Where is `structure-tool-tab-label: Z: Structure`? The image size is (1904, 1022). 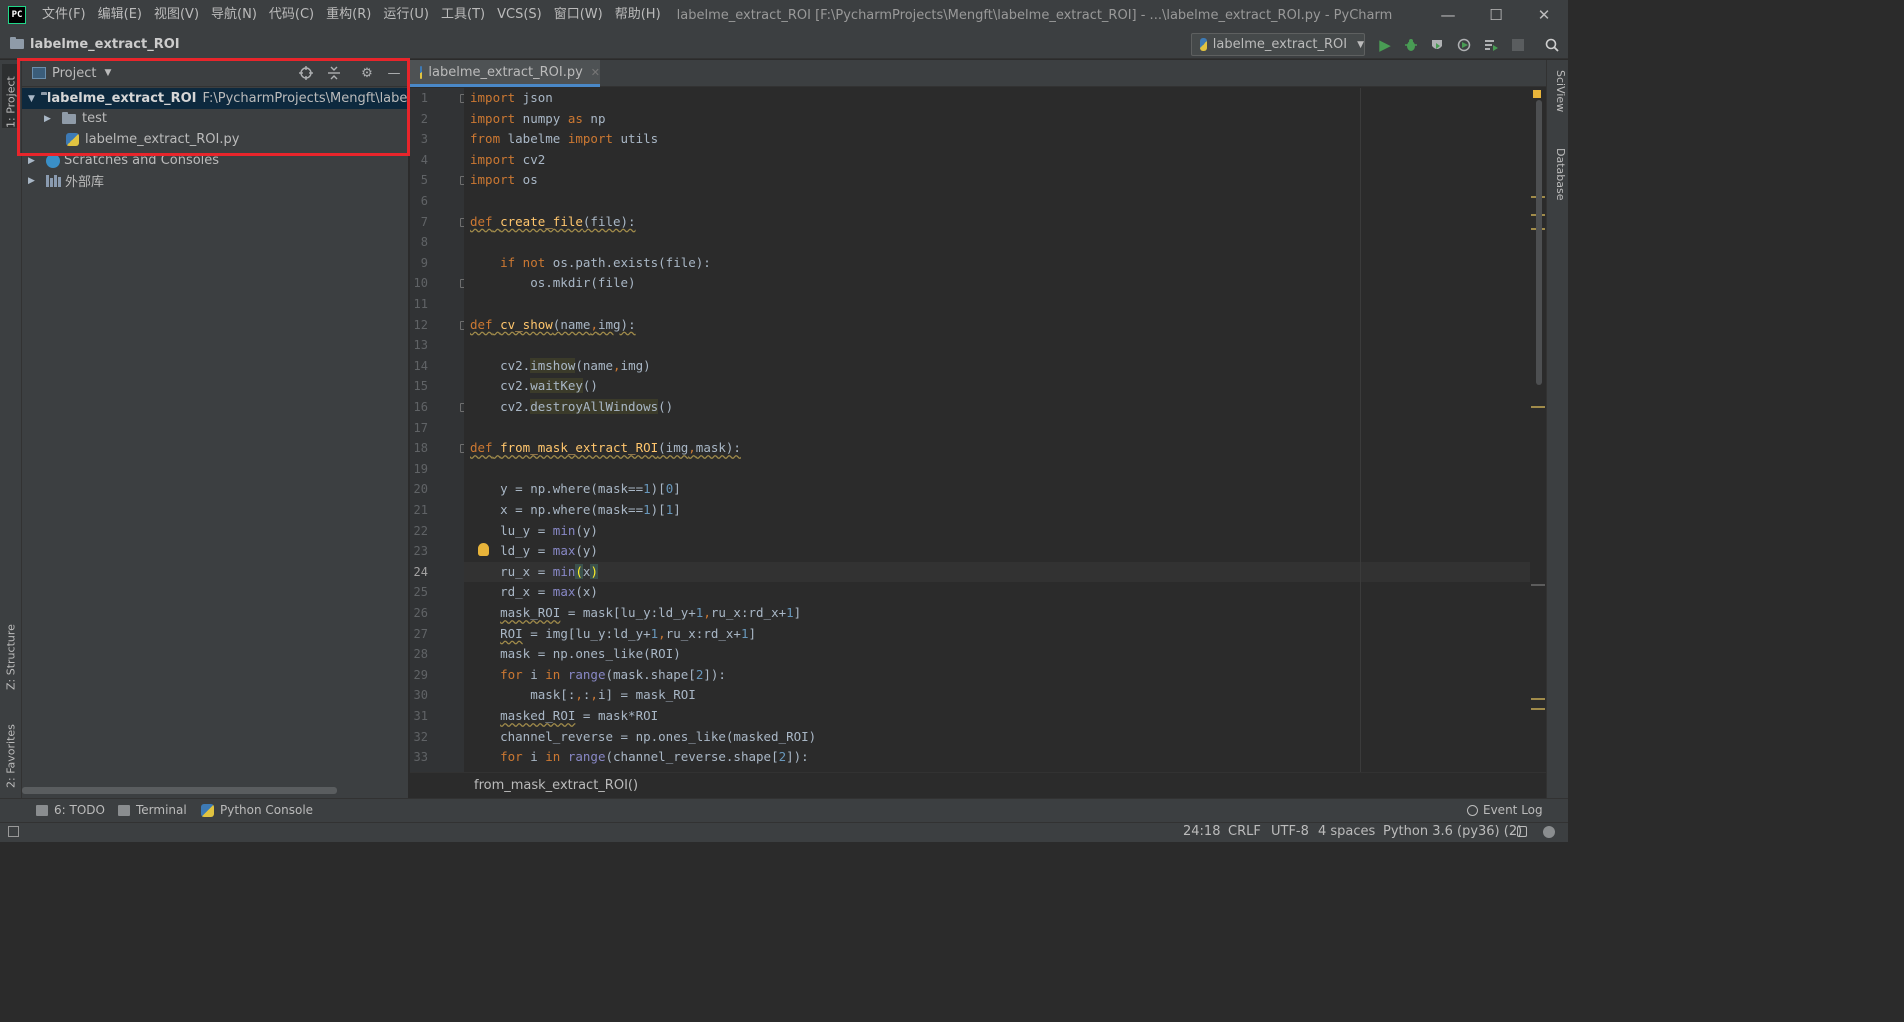 structure-tool-tab-label: Z: Structure is located at coordinates (11, 657).